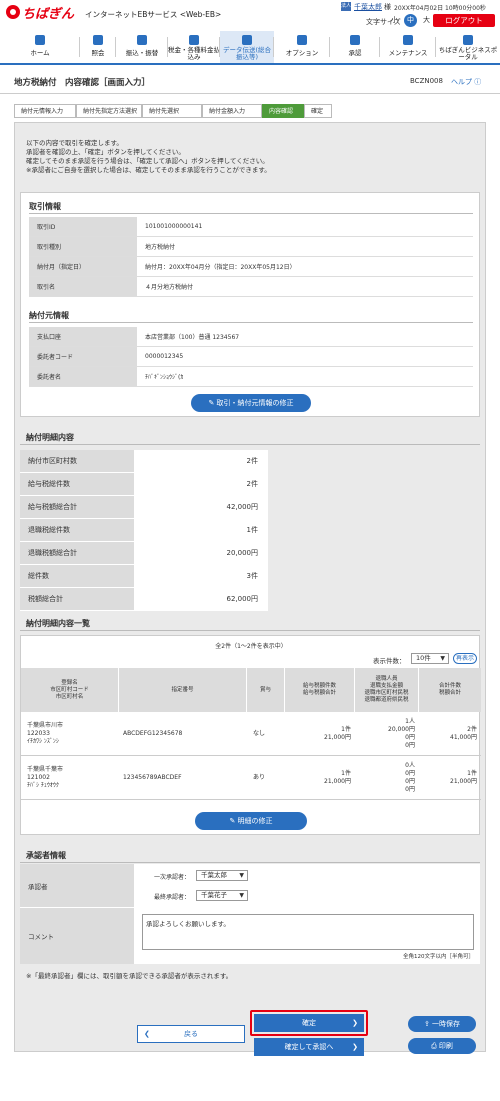 The height and width of the screenshot is (1101, 500). Describe the element at coordinates (77, 936) in the screenshot. I see `comment-key: コメント` at that location.